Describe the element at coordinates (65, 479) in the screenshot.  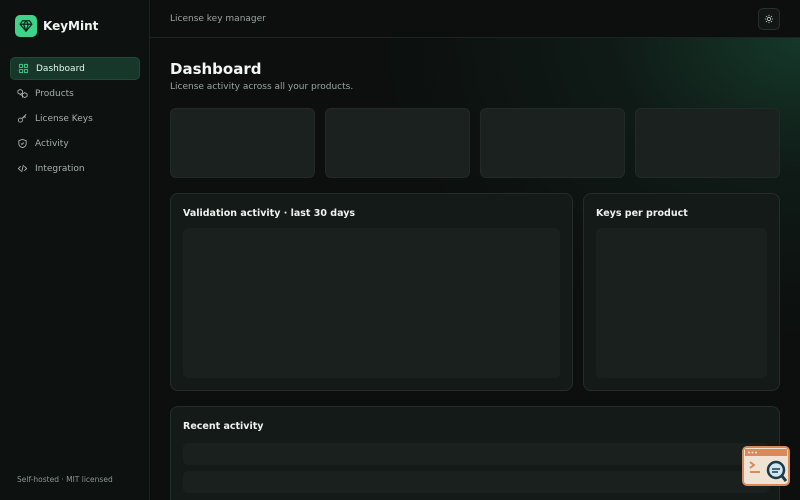
I see `sidebar-footer: Self-hosted · MIT licensed` at that location.